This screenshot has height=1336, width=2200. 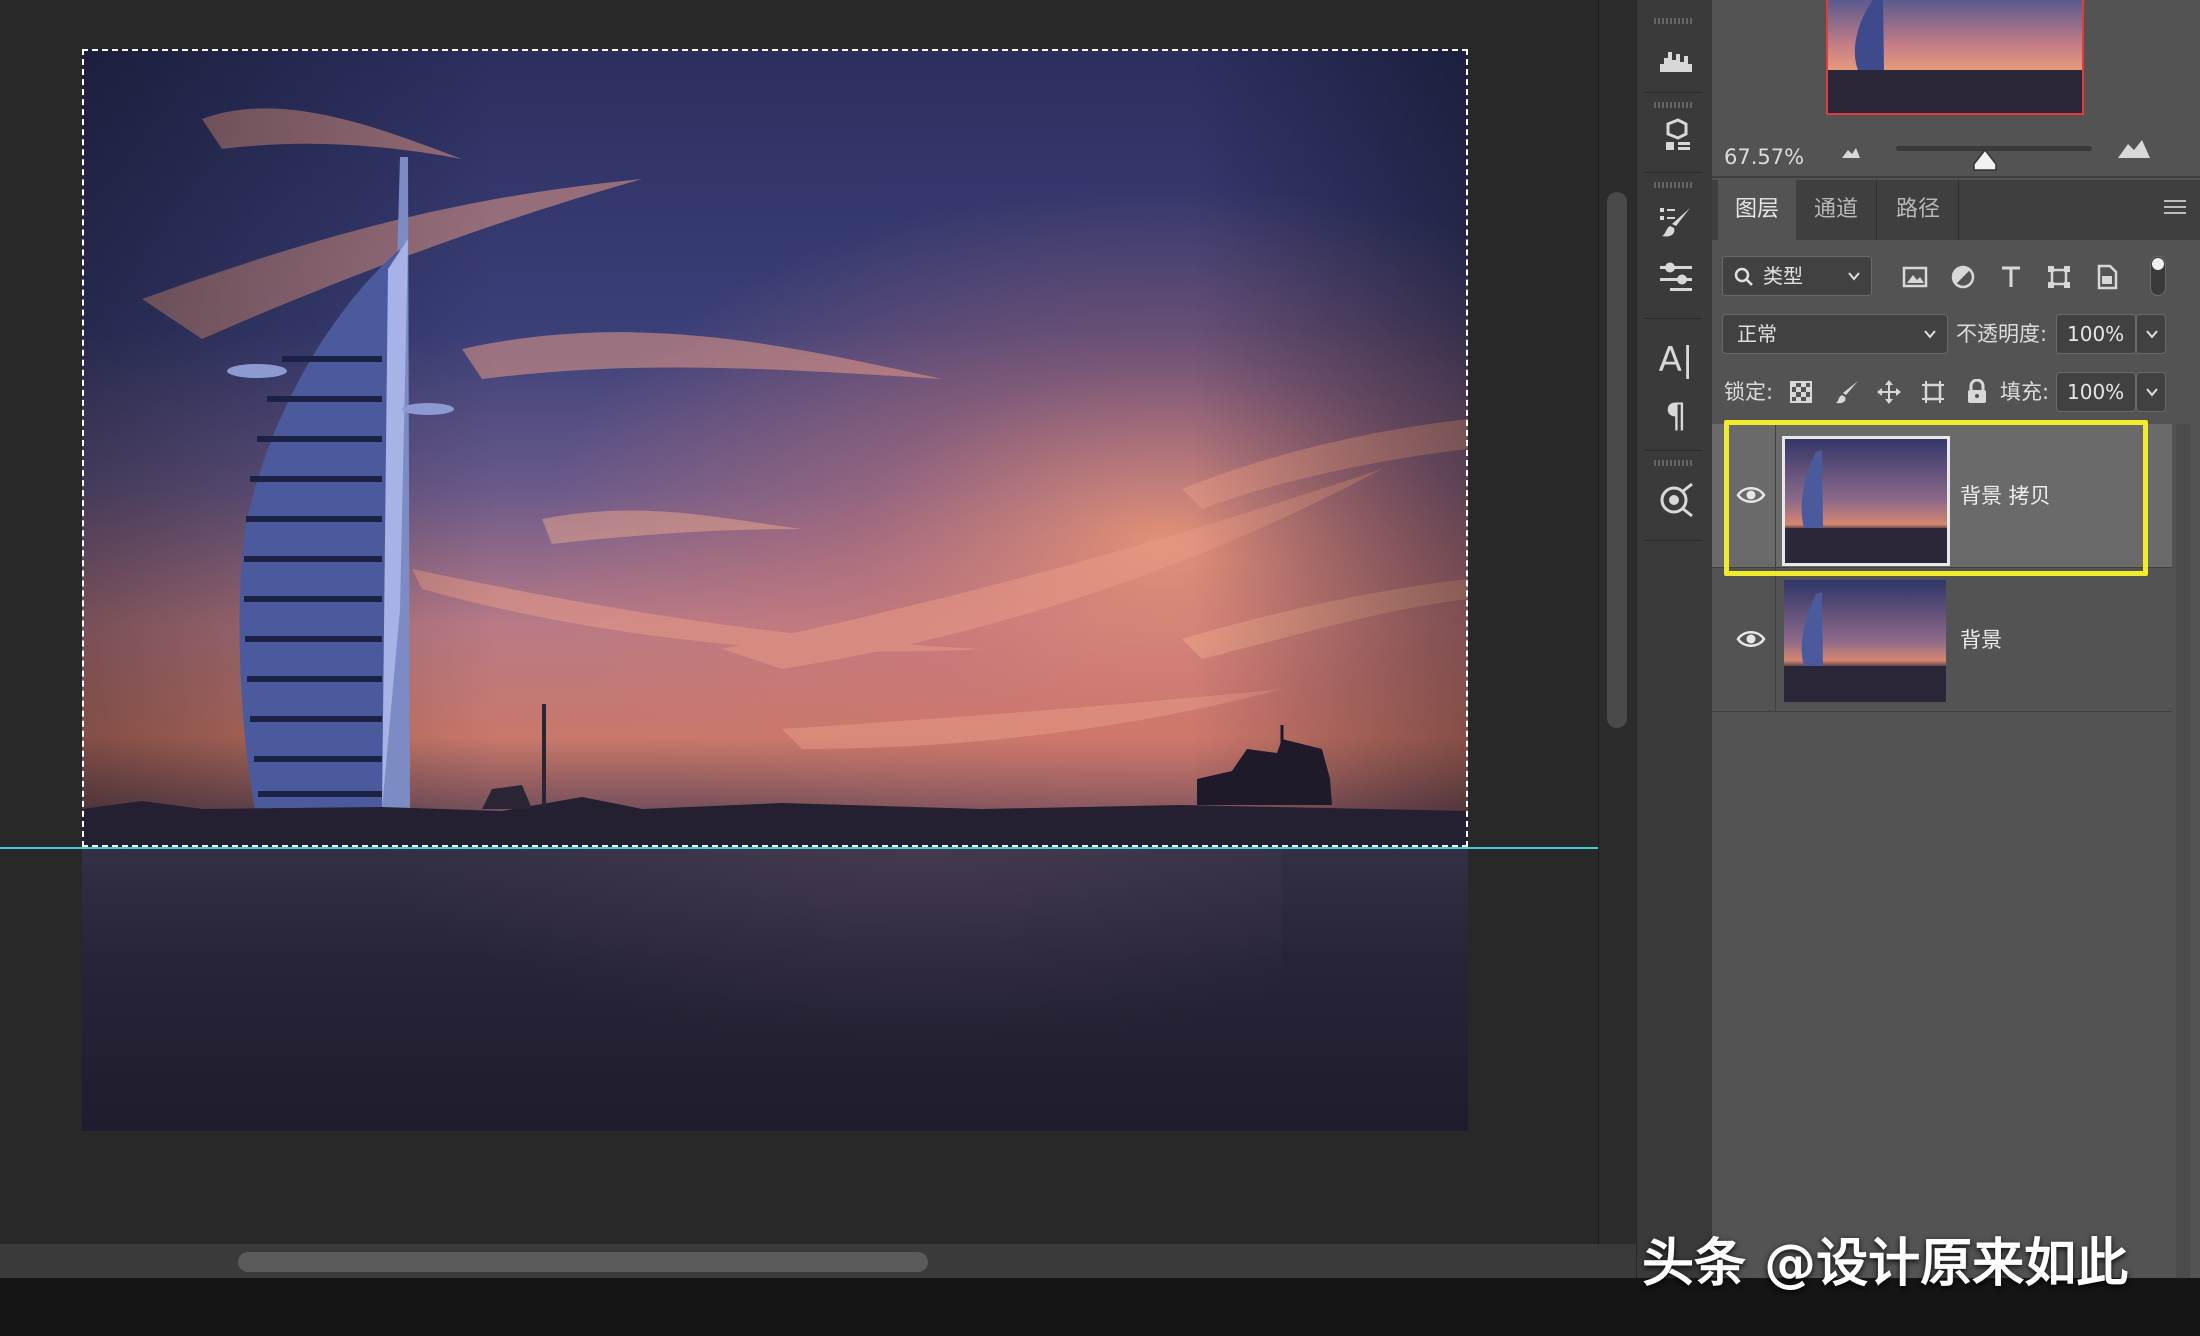 I want to click on eye-icon, so click(x=1751, y=639).